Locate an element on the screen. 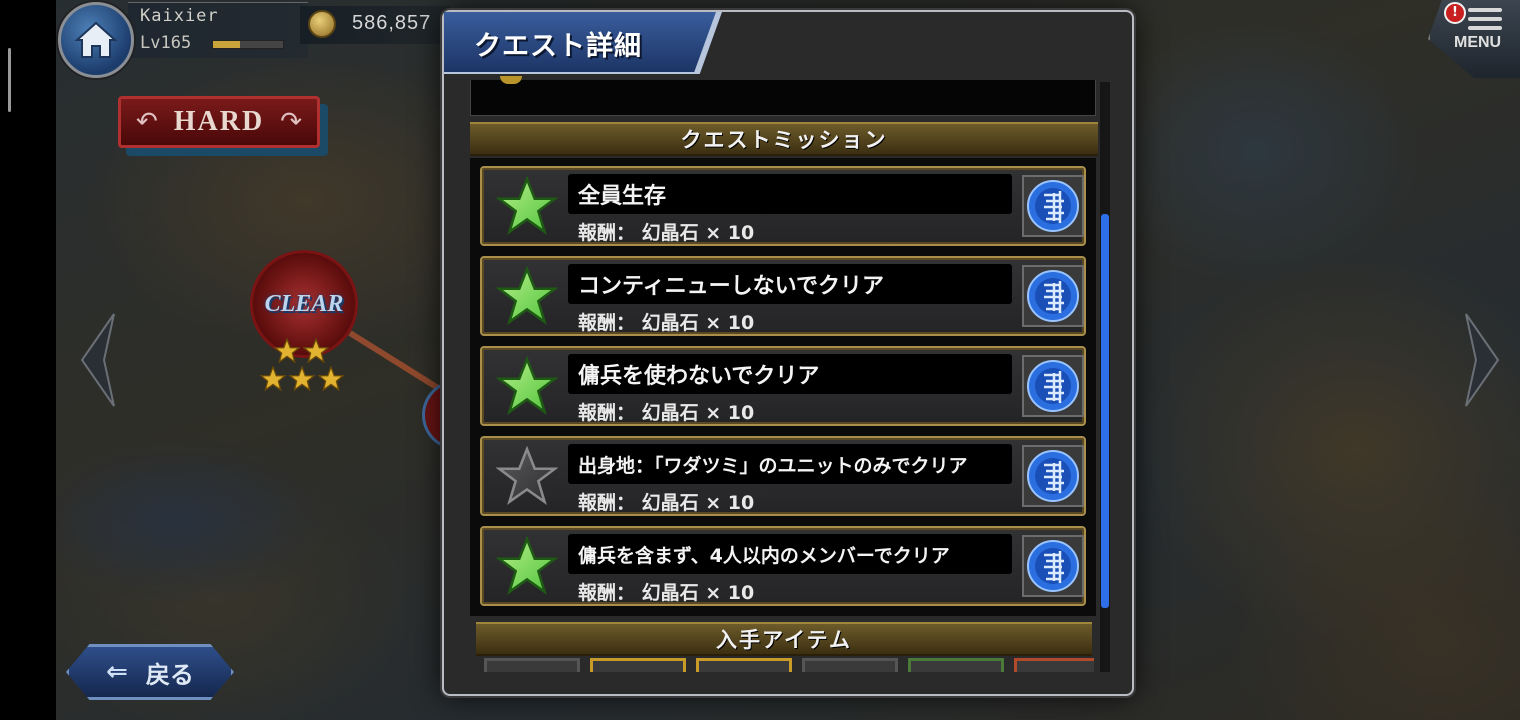 The image size is (1520, 720). rotate-right-icon: ↷ is located at coordinates (291, 122).